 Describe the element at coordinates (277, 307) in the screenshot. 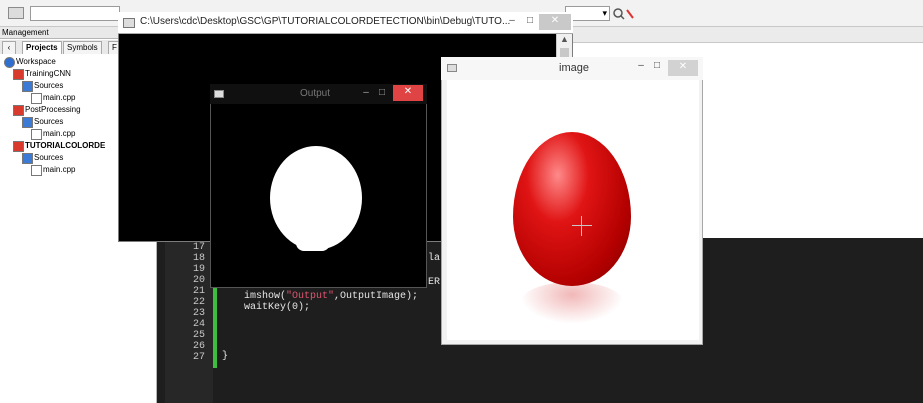

I see `code-line-22: waitKey(0);` at that location.